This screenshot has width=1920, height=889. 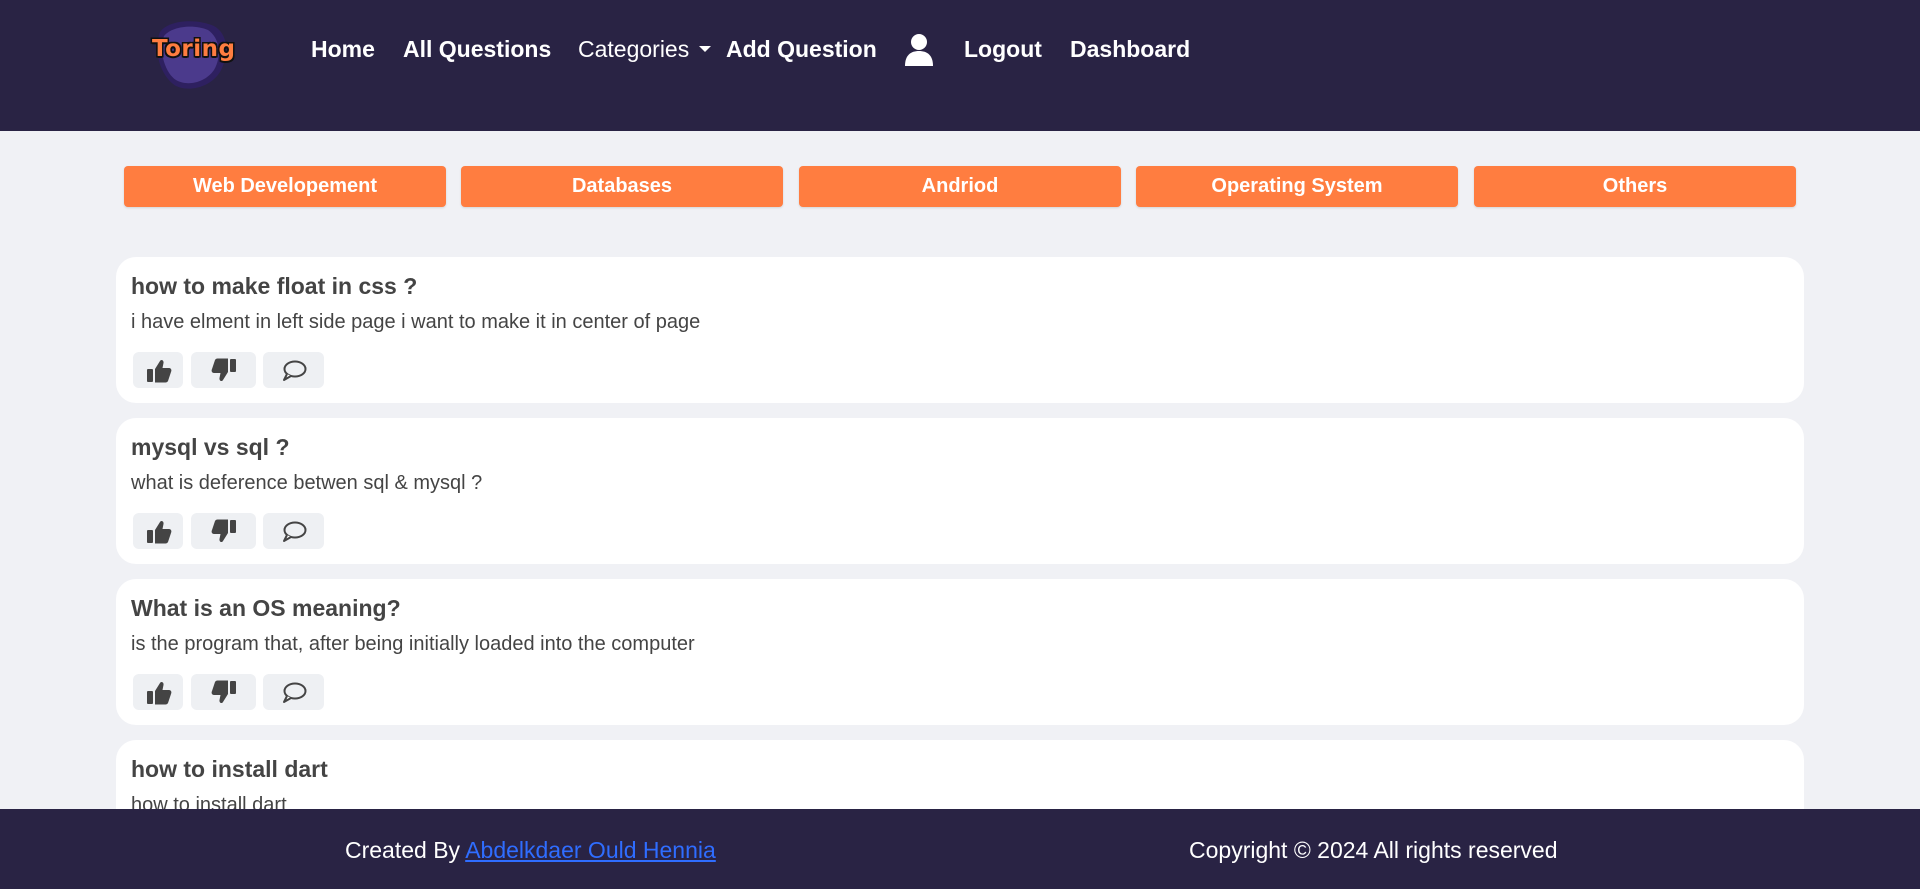 I want to click on nav-all-questions: All Questions, so click(x=477, y=49).